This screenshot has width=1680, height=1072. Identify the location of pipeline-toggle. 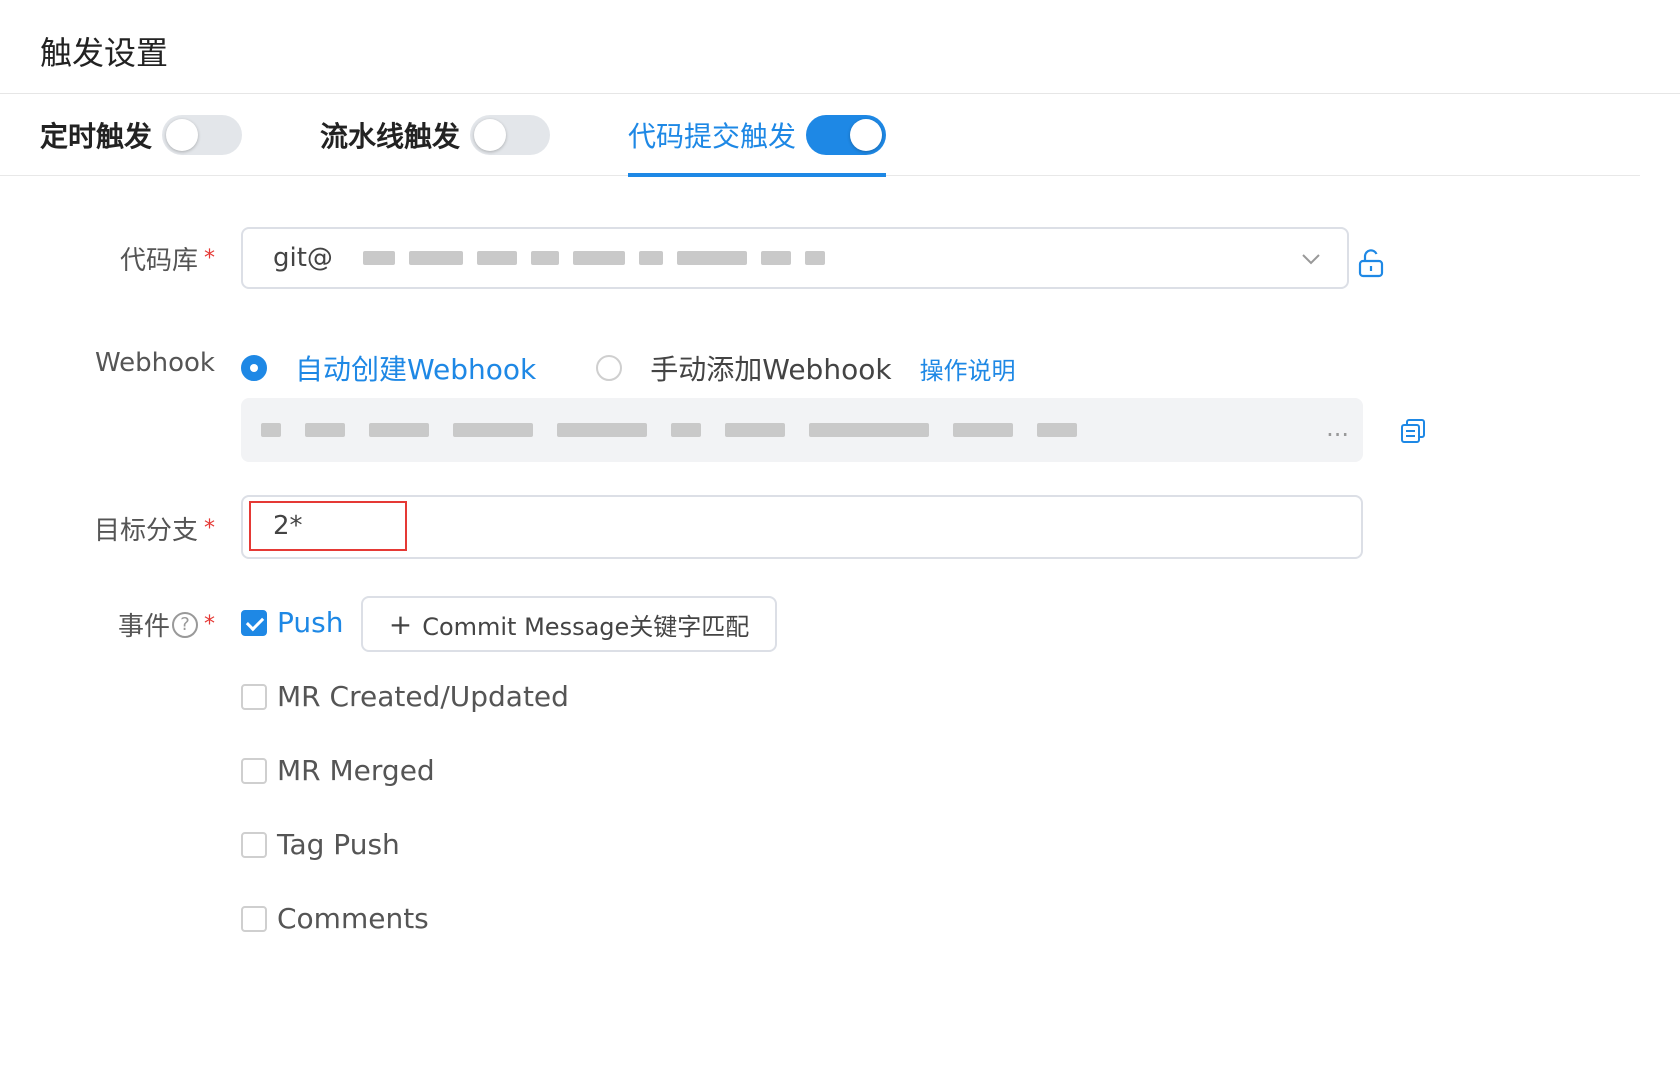
(510, 135).